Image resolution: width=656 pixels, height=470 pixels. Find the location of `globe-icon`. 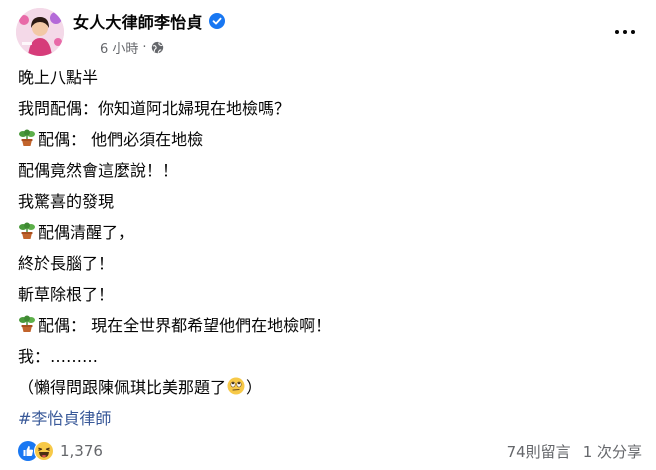

globe-icon is located at coordinates (157, 47).